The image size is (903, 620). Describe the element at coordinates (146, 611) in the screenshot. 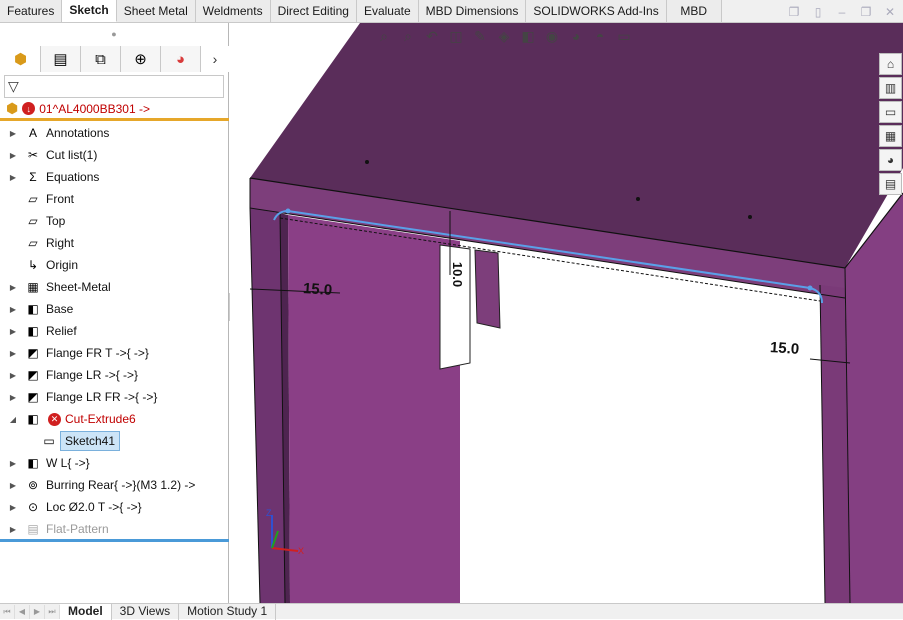

I see `bottom-tab-3d-views: 3D Views` at that location.